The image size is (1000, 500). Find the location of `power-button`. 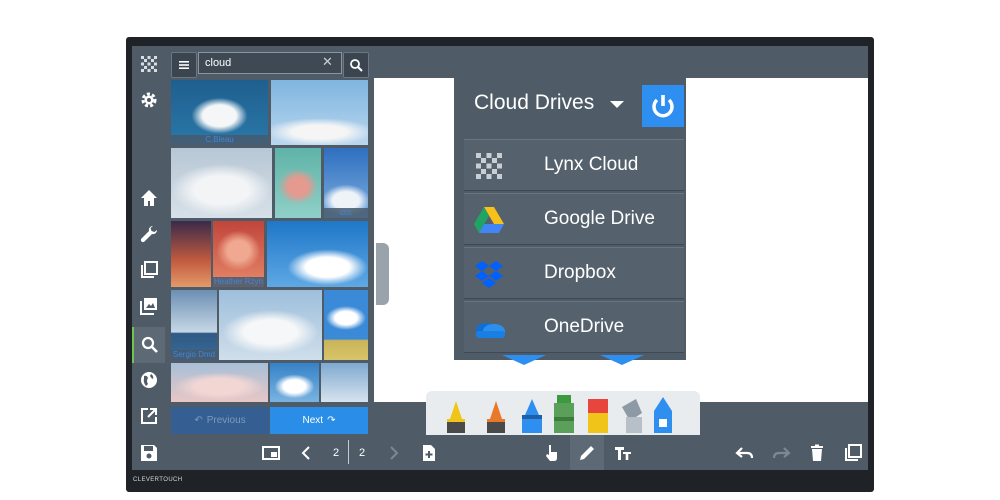

power-button is located at coordinates (663, 106).